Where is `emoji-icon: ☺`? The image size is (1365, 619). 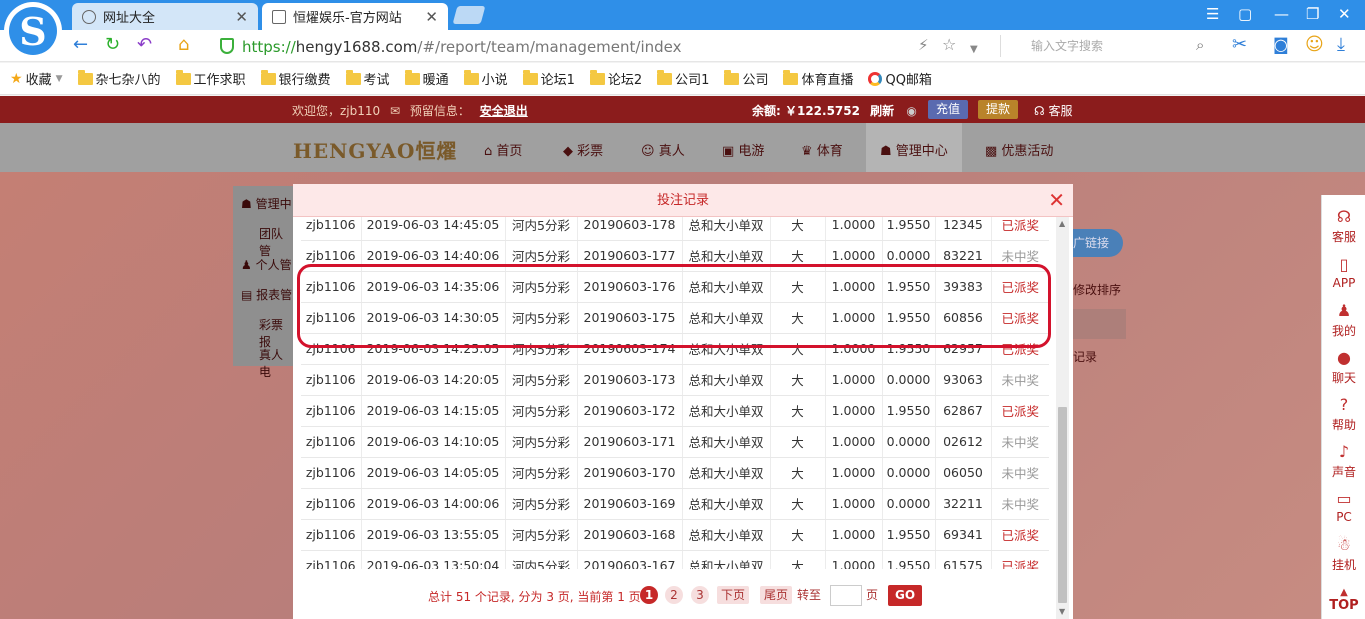
emoji-icon: ☺ is located at coordinates (1314, 45).